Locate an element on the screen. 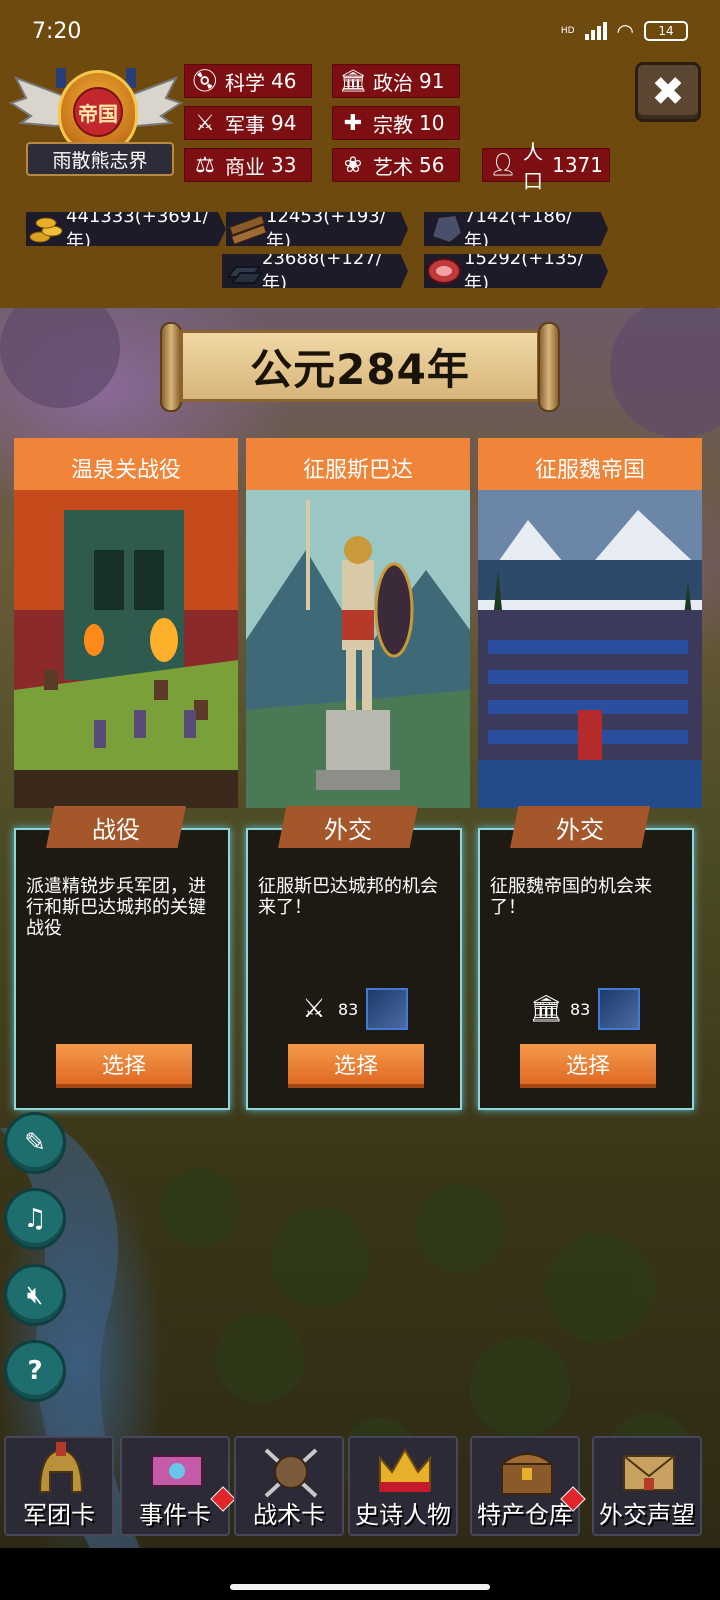  nav-specialty-warehouse: 特产仓库 is located at coordinates (528, 1486).